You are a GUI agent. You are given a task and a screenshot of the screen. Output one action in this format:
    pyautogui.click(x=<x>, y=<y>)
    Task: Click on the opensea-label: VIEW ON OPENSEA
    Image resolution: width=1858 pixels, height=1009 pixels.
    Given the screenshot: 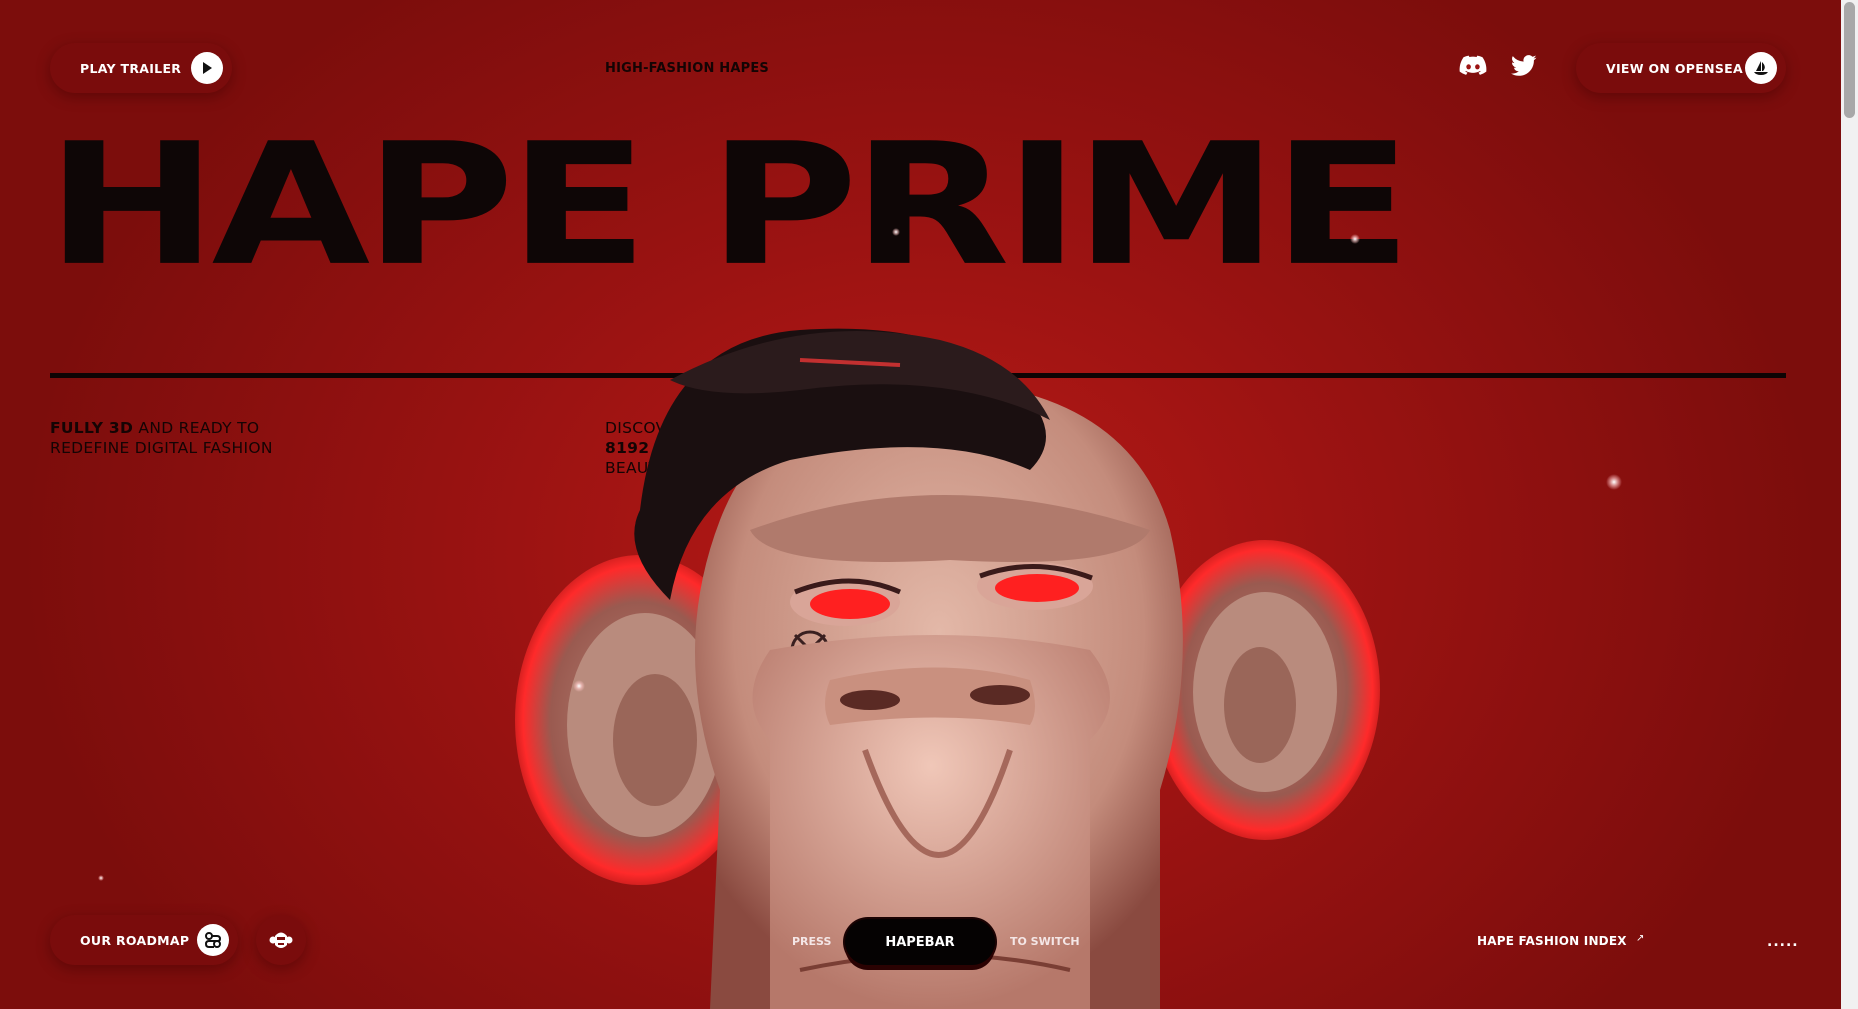 What is the action you would take?
    pyautogui.click(x=1674, y=68)
    